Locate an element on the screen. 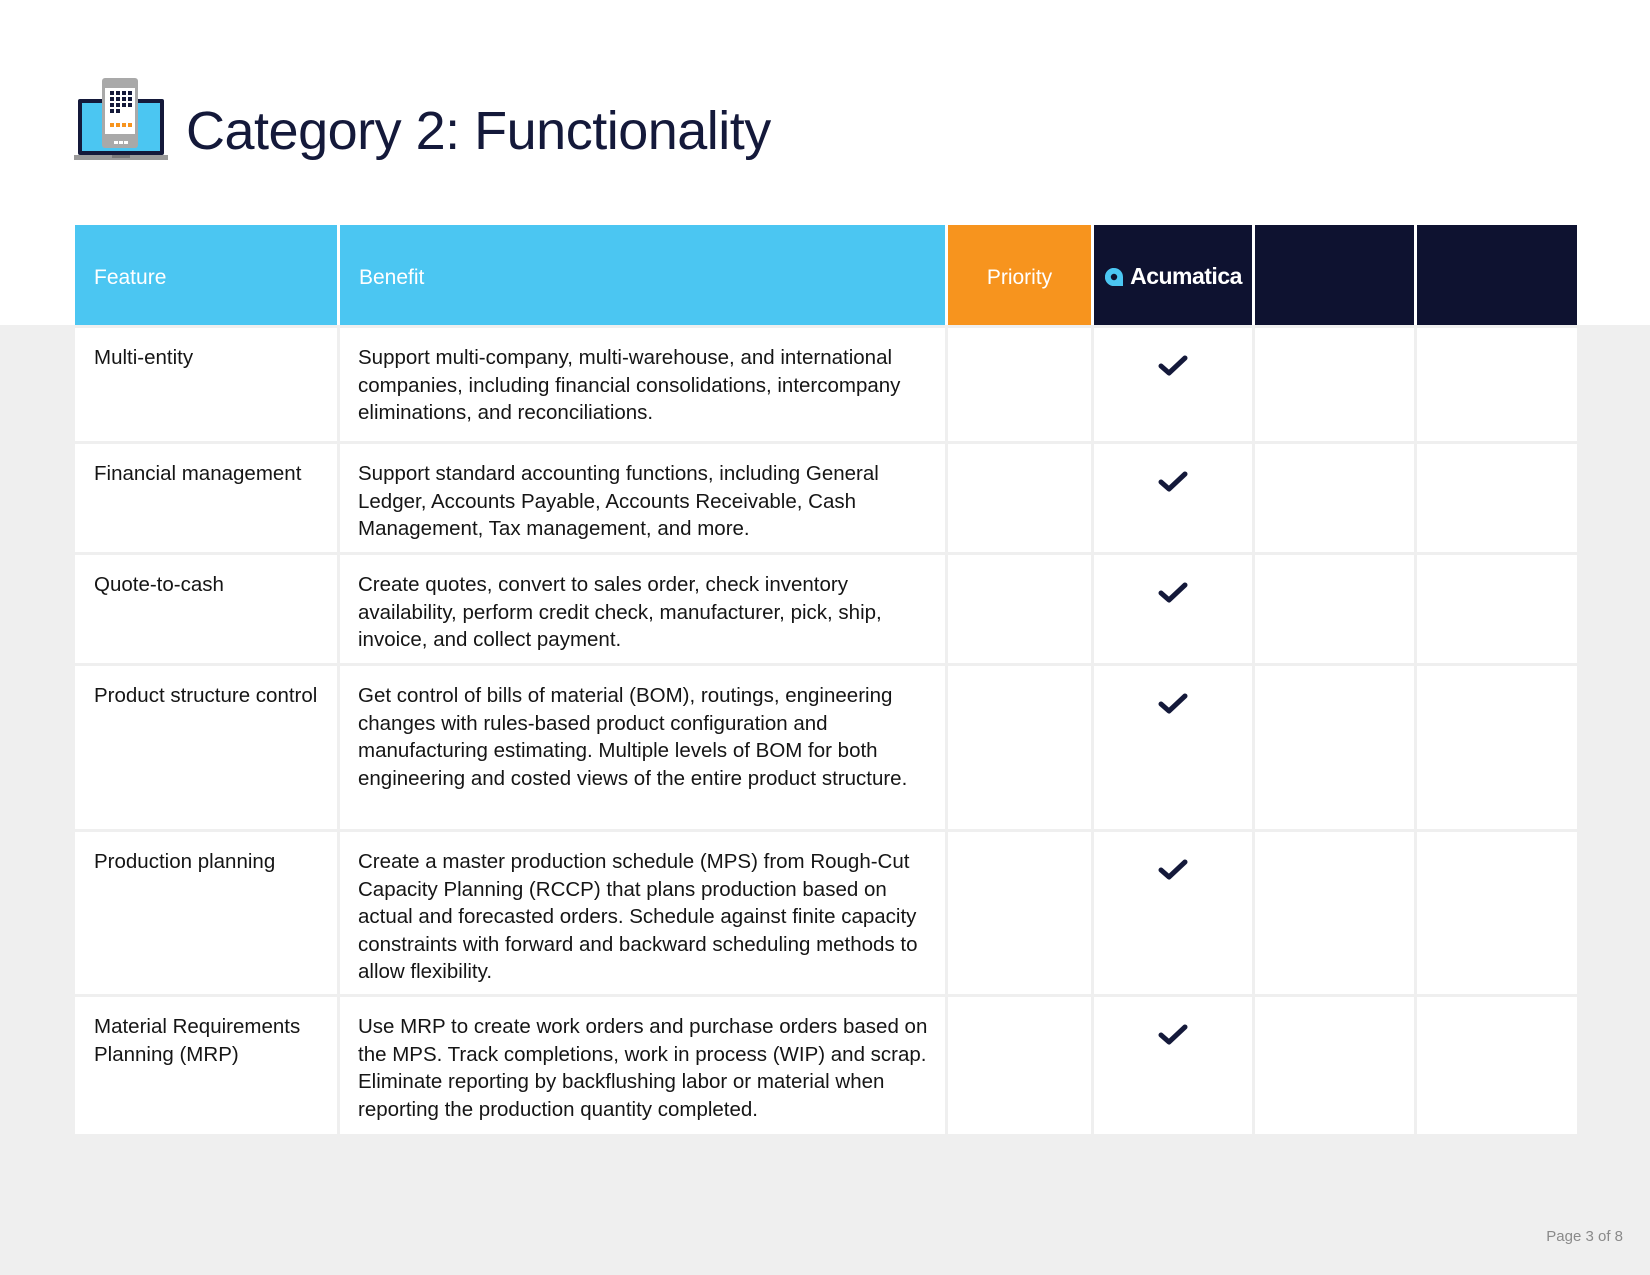 This screenshot has width=1650, height=1275. feature-cell: Material Requirements Planning (MRP) is located at coordinates (206, 1065).